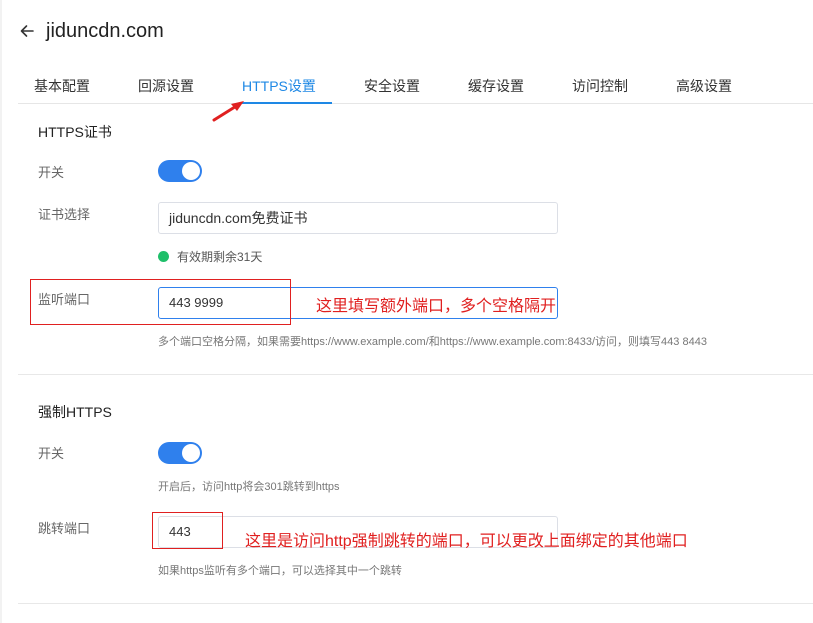 The image size is (813, 623). Describe the element at coordinates (62, 86) in the screenshot. I see `tab-basic: 基本配置` at that location.